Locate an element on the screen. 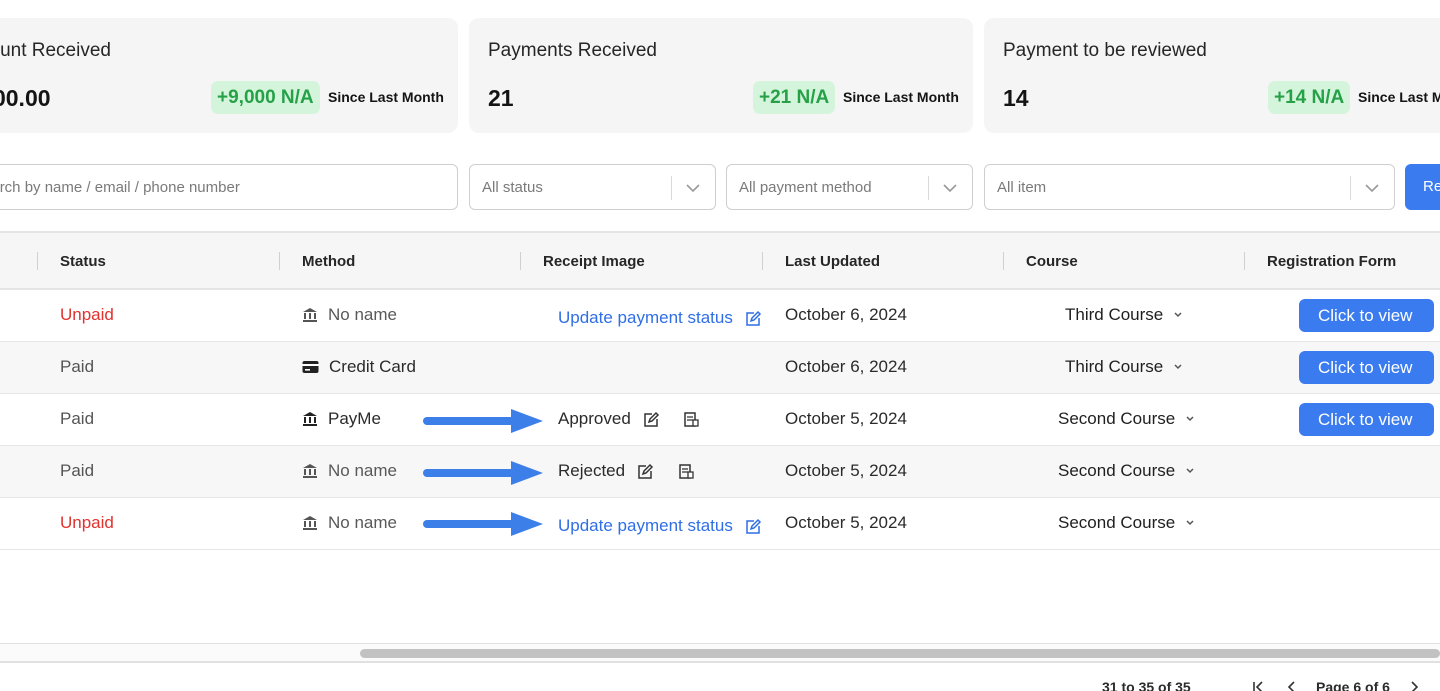 This screenshot has width=1440, height=691. status-select: All status is located at coordinates (592, 187).